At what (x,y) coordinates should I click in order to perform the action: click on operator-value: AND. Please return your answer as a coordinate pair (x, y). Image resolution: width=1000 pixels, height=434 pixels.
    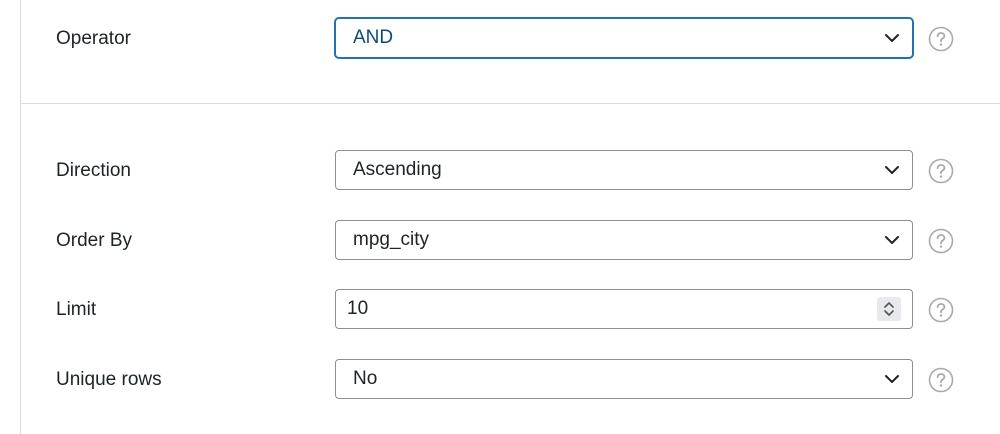
    Looking at the image, I should click on (373, 37).